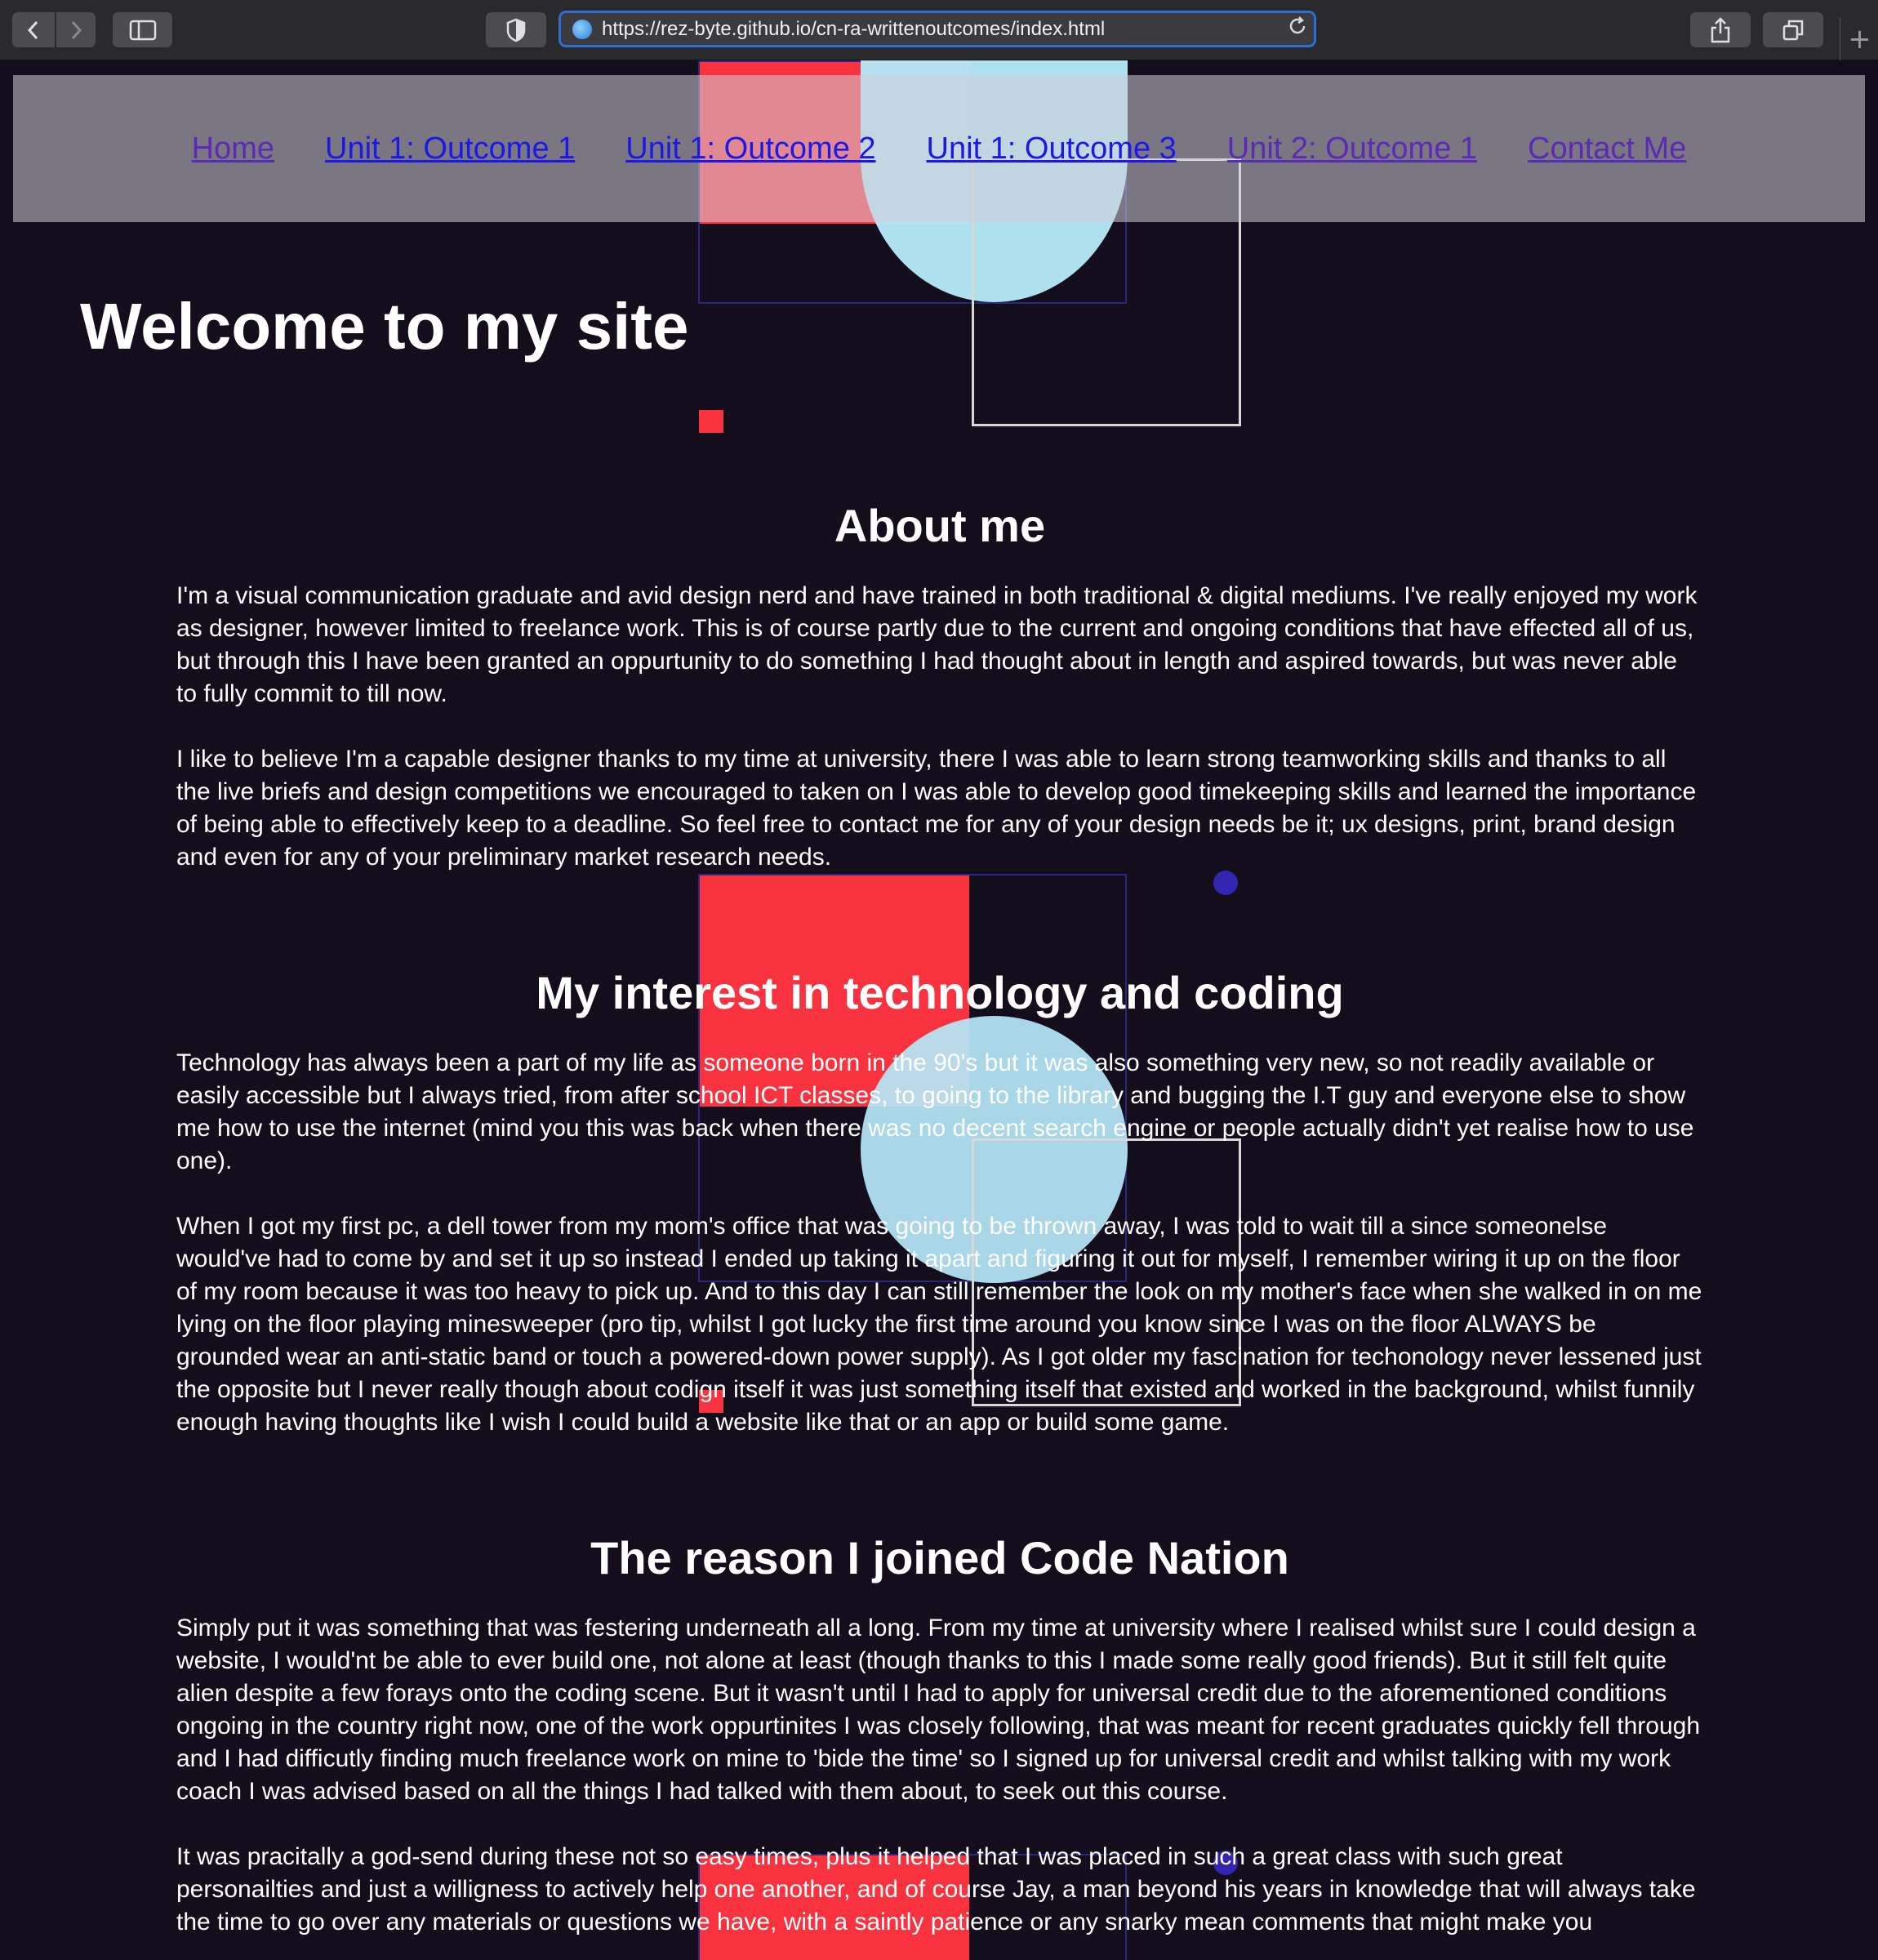 The width and height of the screenshot is (1878, 1960). What do you see at coordinates (750, 149) in the screenshot?
I see `nav-link-unit1-outcome2: Unit 1: Outcome 2` at bounding box center [750, 149].